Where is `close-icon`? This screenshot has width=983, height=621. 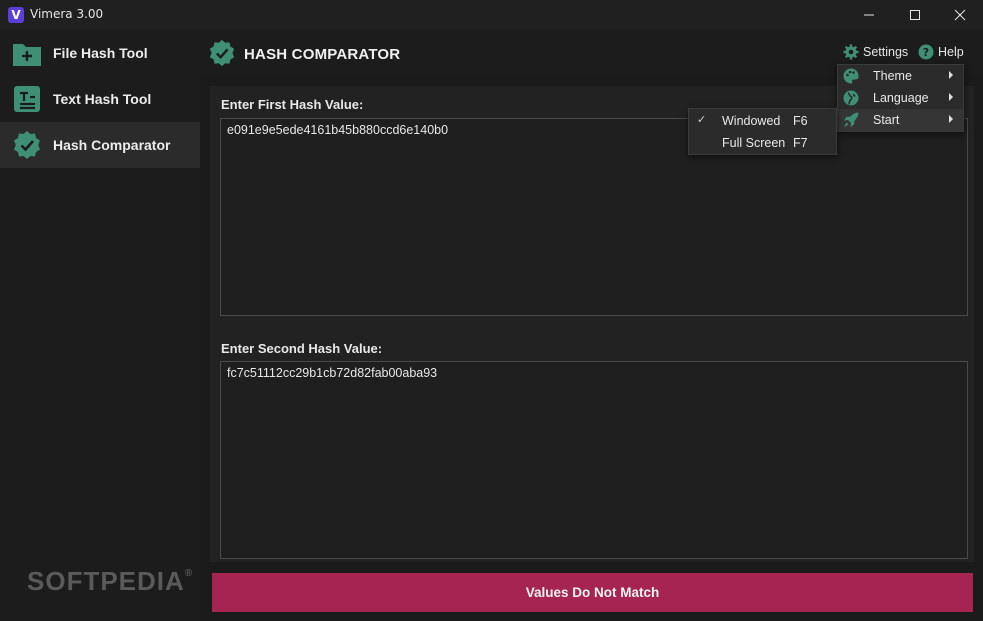 close-icon is located at coordinates (960, 15).